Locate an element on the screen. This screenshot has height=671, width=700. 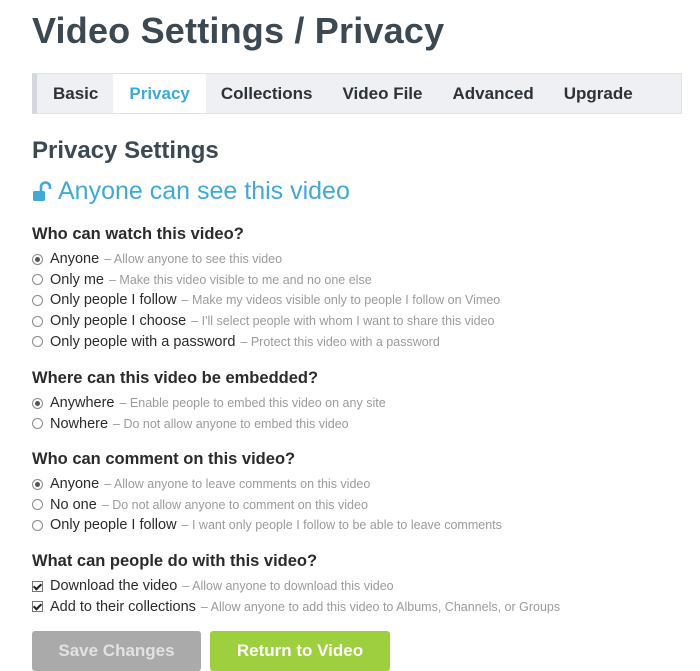
option-label: Nowhere is located at coordinates (79, 423).